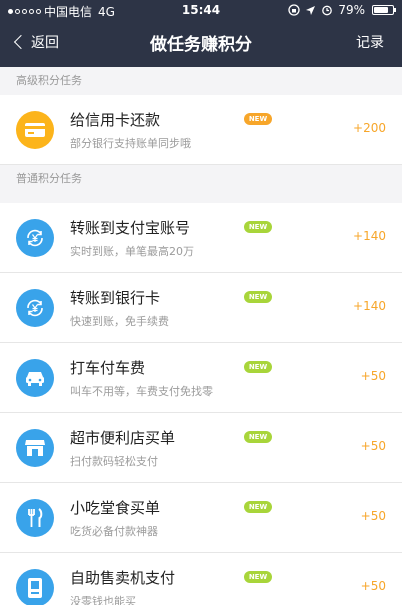 This screenshot has height=605, width=402. I want to click on task-subtitle: 快速到账，免手续费, so click(119, 321).